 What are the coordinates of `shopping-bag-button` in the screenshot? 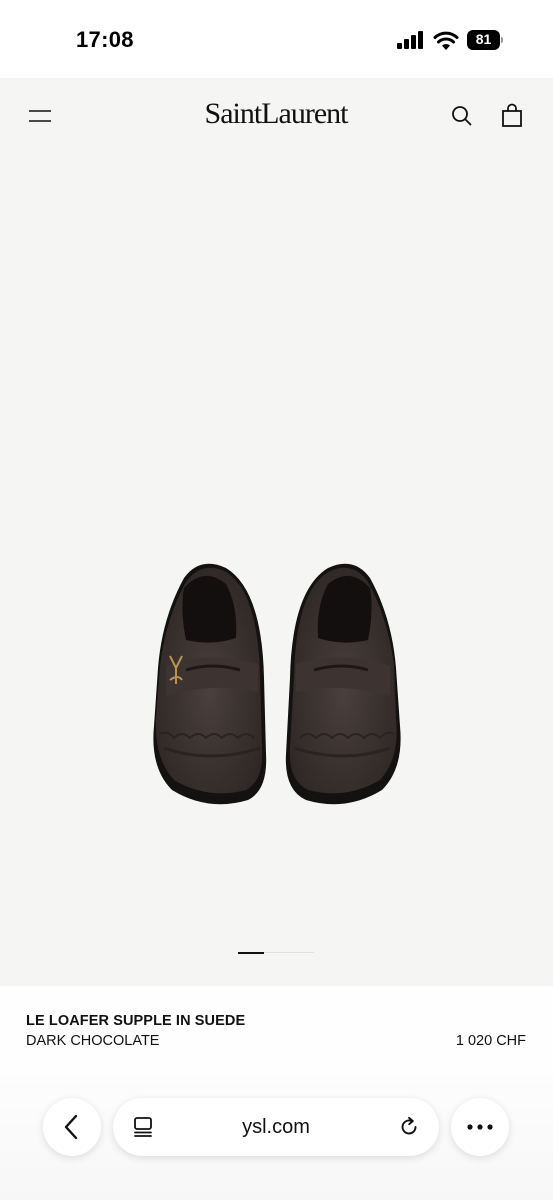 It's located at (512, 116).